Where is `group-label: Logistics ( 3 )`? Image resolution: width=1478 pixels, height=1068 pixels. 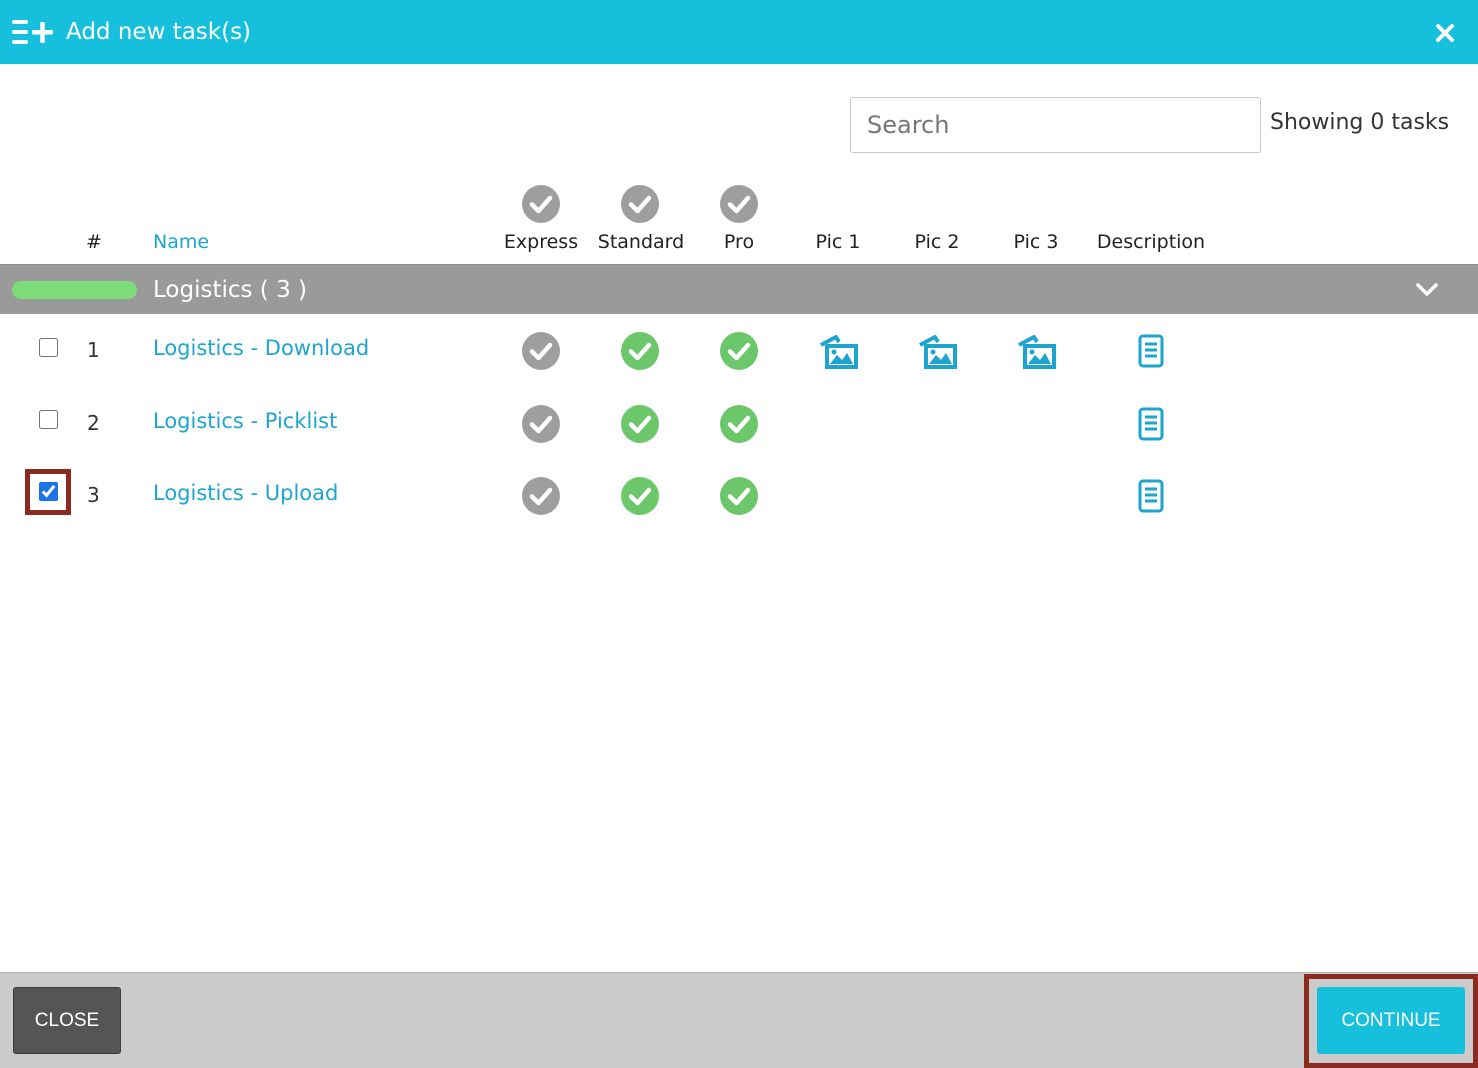
group-label: Logistics ( 3 ) is located at coordinates (230, 290).